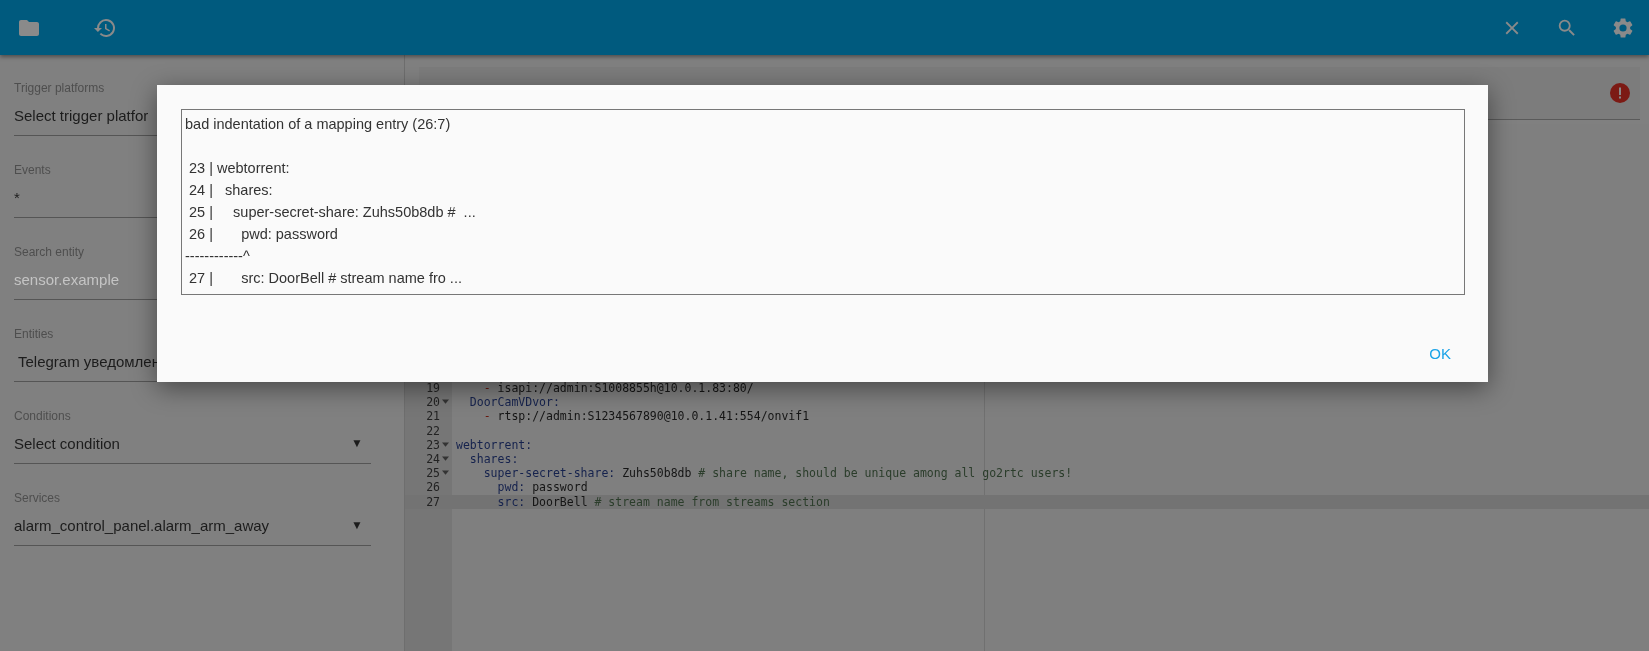  Describe the element at coordinates (433, 430) in the screenshot. I see `line-number: 22` at that location.